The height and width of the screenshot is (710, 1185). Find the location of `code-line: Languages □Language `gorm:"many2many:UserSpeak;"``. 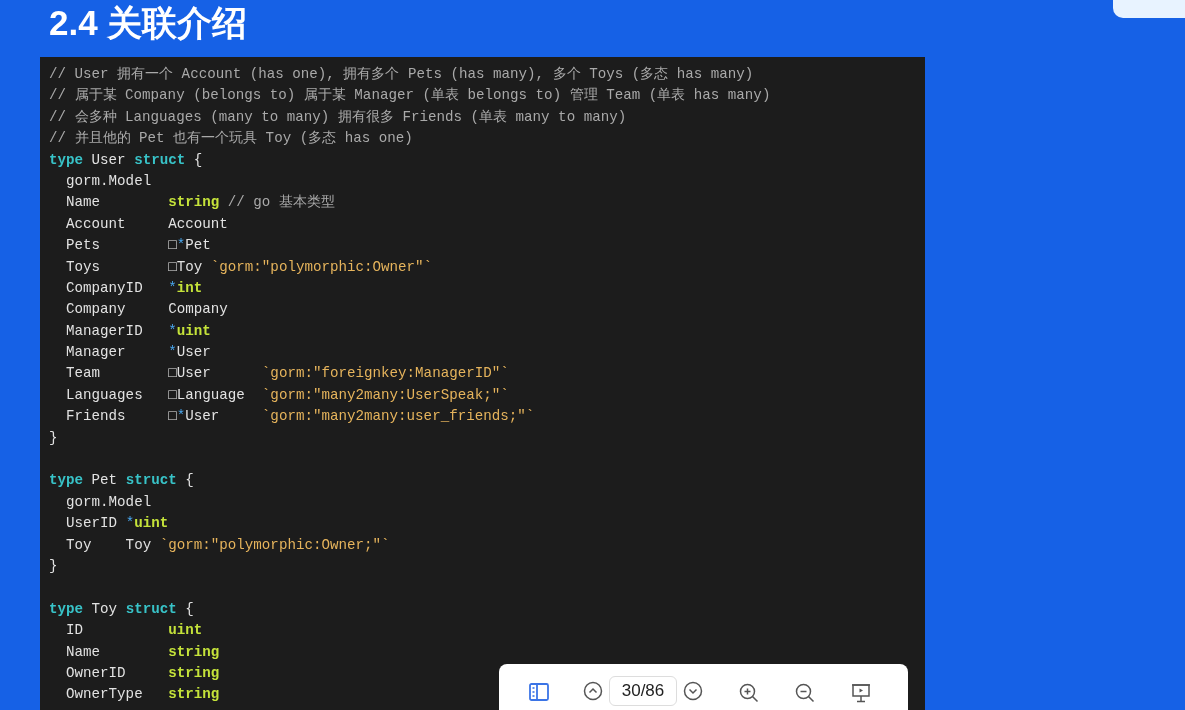

code-line: Languages □Language `gorm:"many2many:UserSpeak;"` is located at coordinates (287, 395).